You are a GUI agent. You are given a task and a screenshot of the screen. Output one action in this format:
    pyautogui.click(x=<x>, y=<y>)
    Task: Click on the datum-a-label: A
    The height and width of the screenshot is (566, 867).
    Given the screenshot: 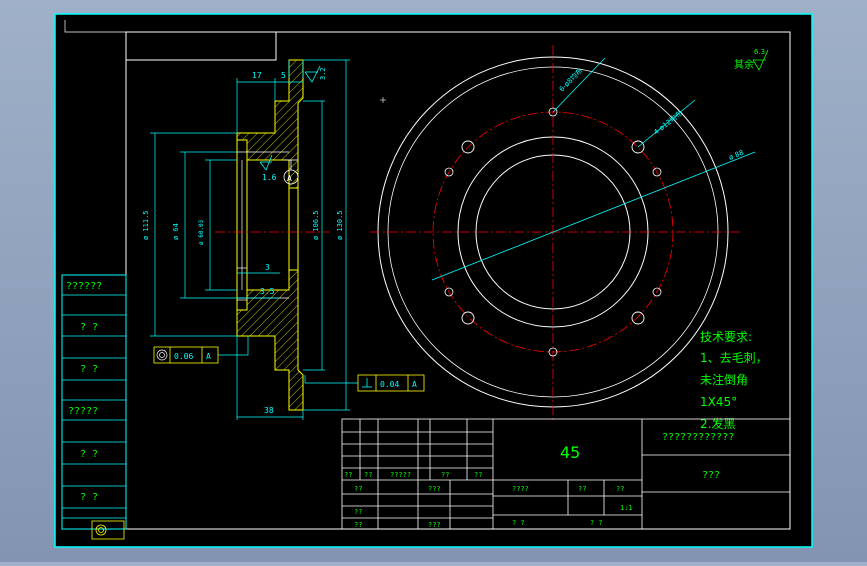 What is the action you would take?
    pyautogui.click(x=289, y=178)
    